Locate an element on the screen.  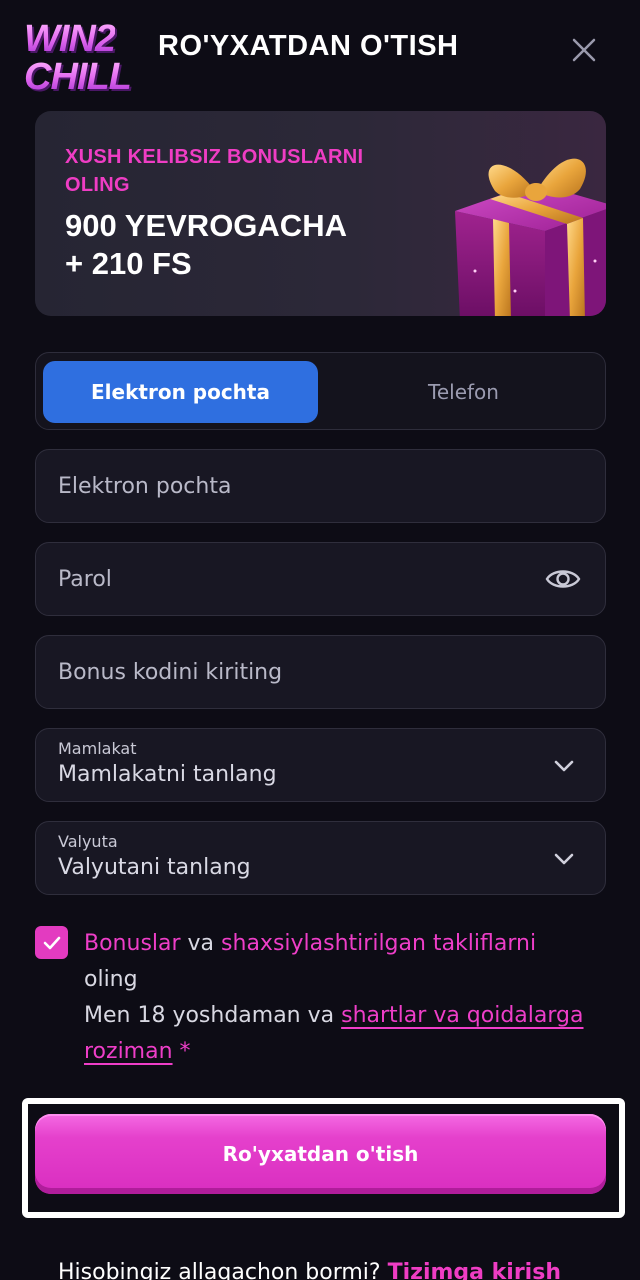
tab-email: Elektron pochta is located at coordinates (180, 392).